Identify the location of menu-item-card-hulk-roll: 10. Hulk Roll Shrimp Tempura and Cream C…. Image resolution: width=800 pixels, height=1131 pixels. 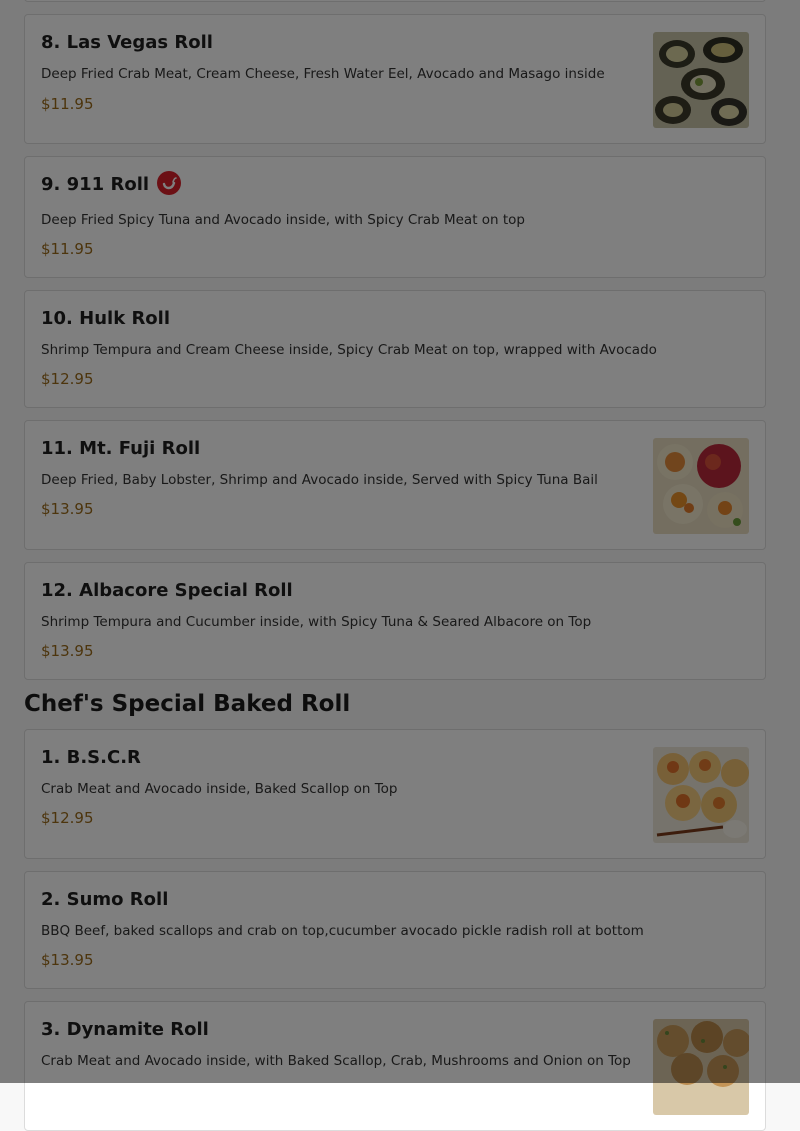
(395, 349).